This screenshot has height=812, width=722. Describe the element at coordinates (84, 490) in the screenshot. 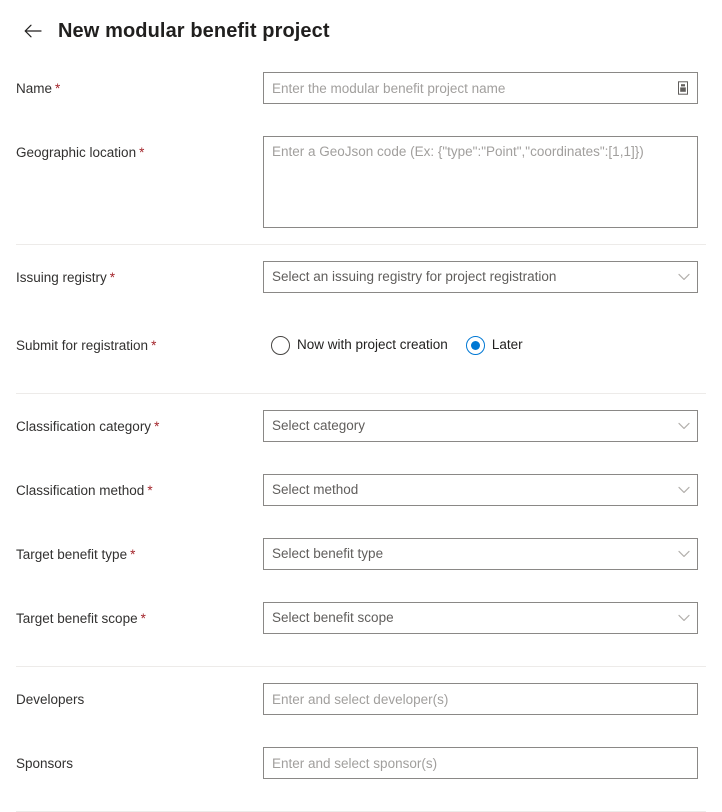

I see `label-classification-method: Classification method *` at that location.